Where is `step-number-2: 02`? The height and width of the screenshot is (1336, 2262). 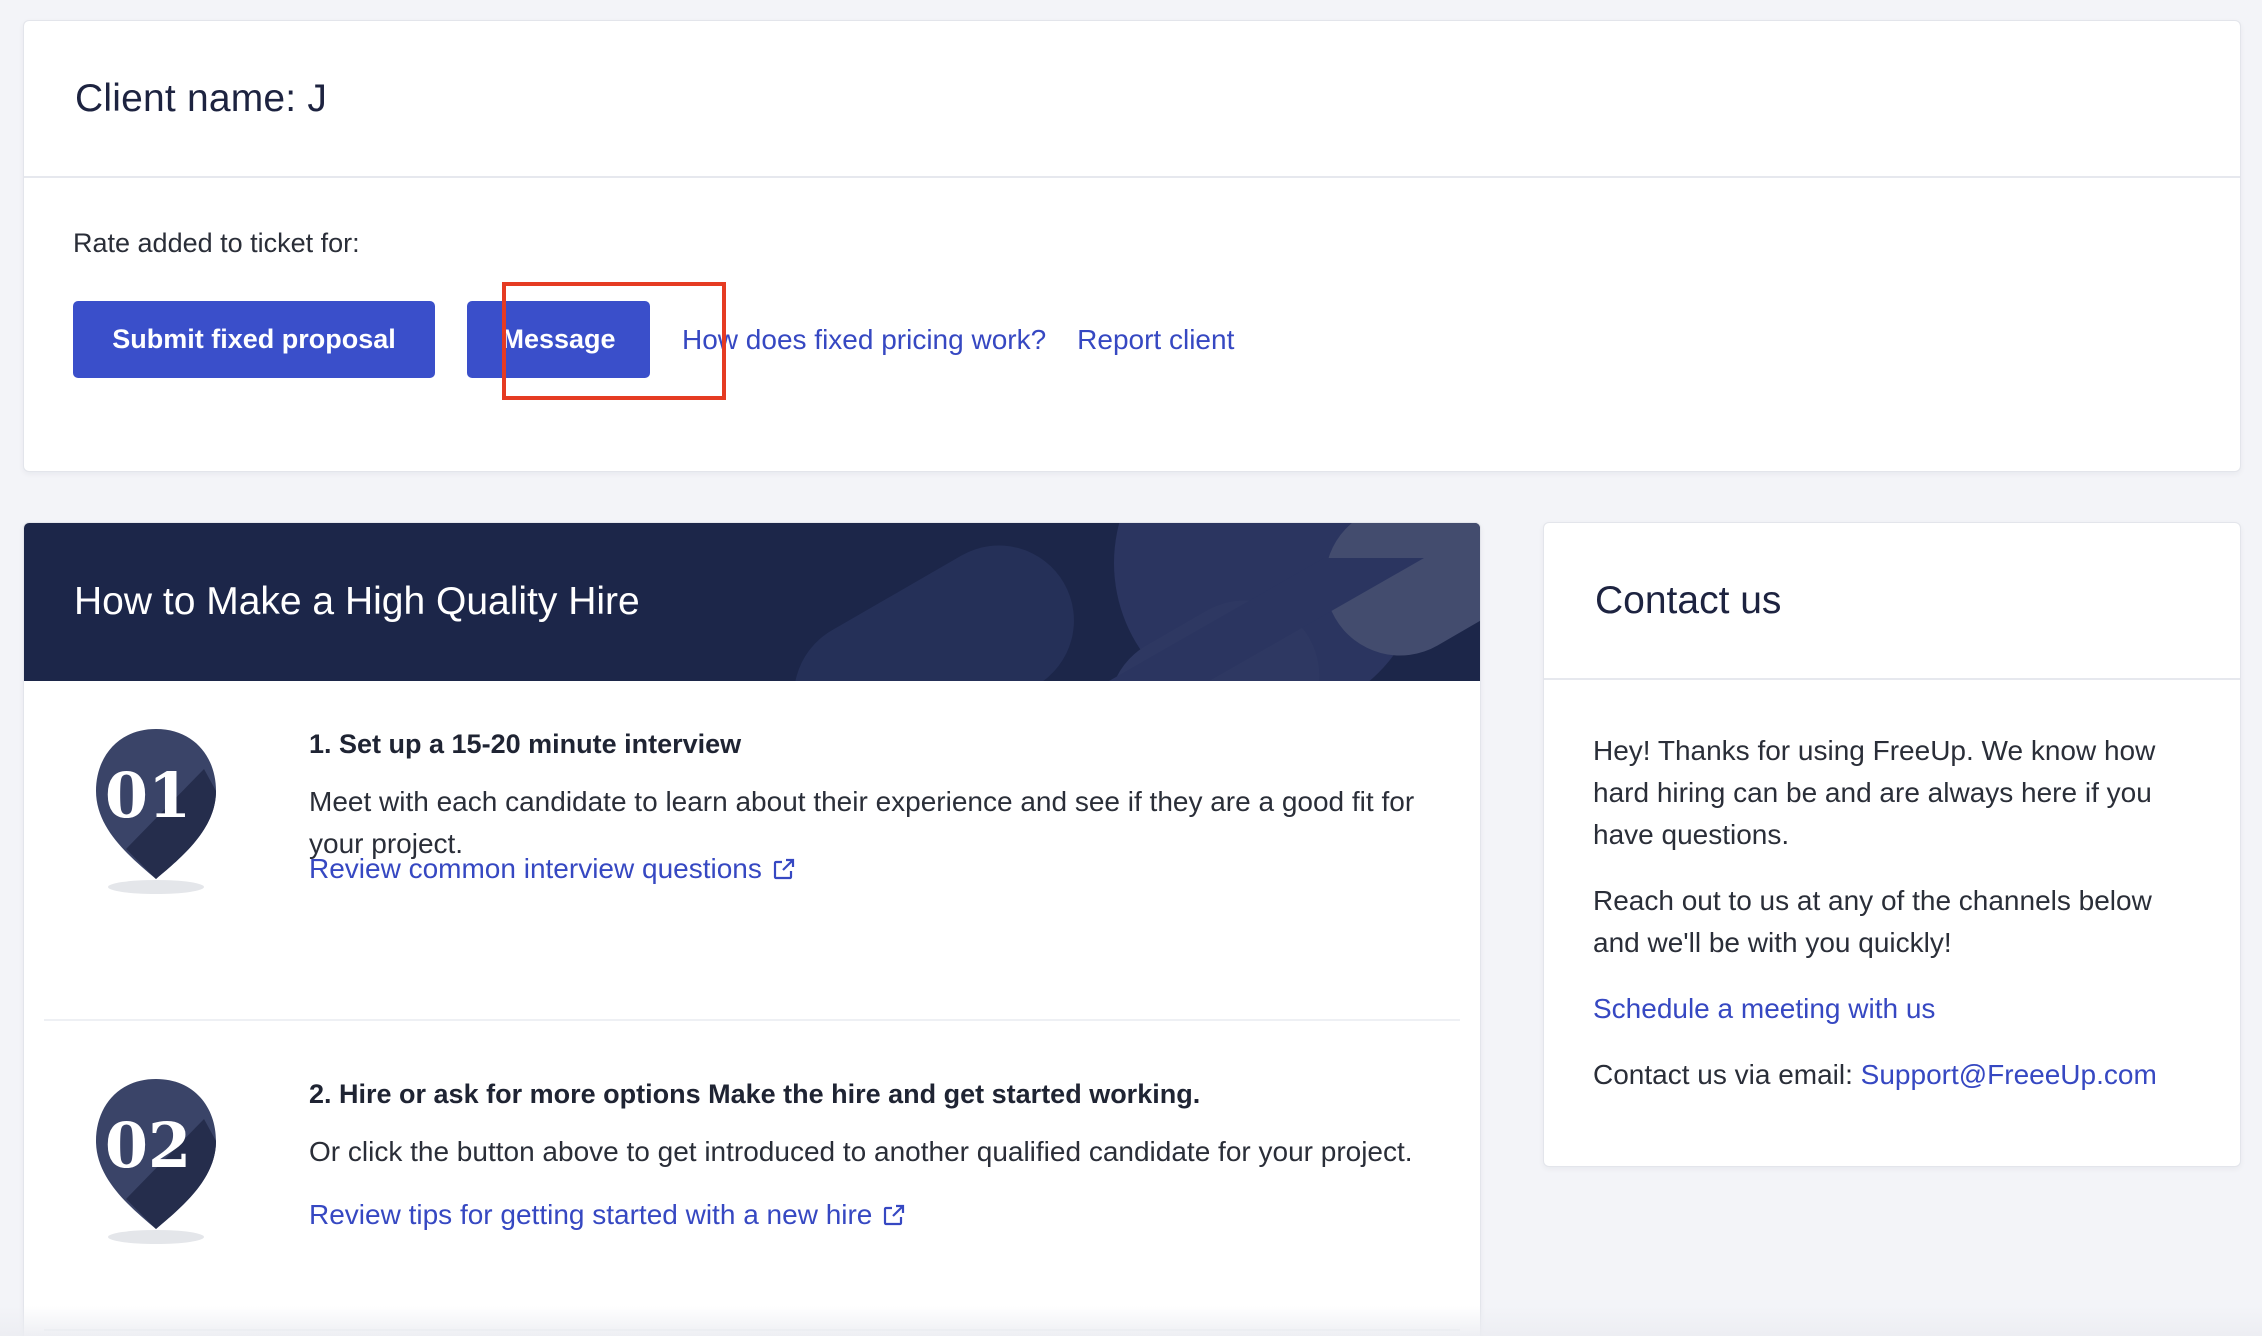 step-number-2: 02 is located at coordinates (148, 1145).